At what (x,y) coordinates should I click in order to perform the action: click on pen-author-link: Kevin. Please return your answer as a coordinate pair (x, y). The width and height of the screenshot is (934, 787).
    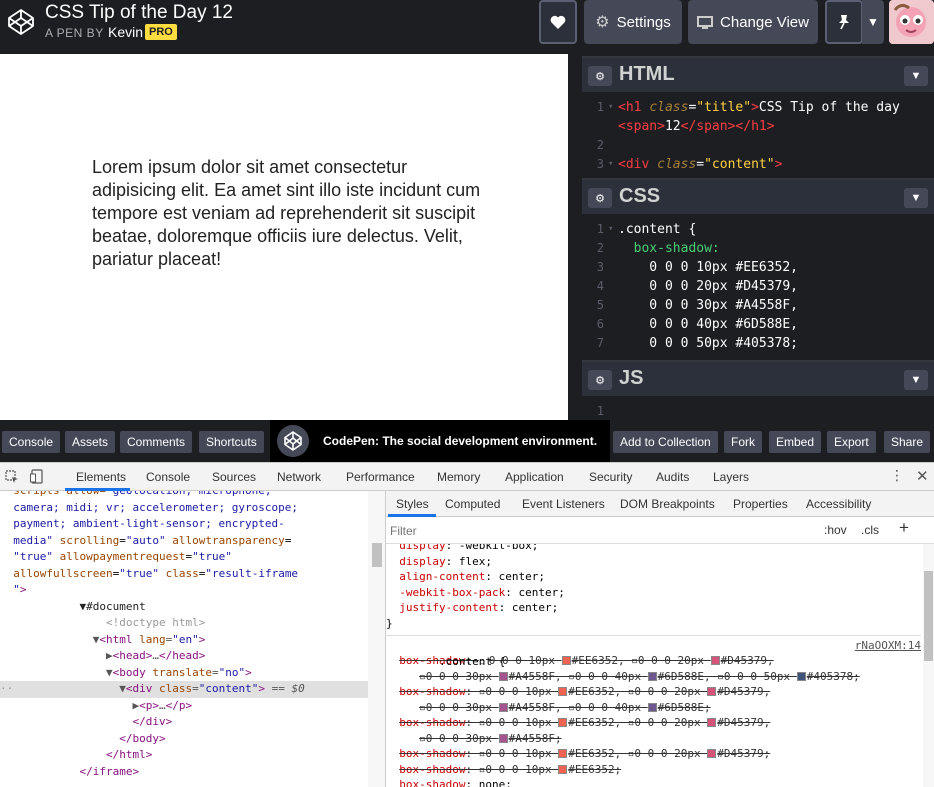
    Looking at the image, I should click on (125, 32).